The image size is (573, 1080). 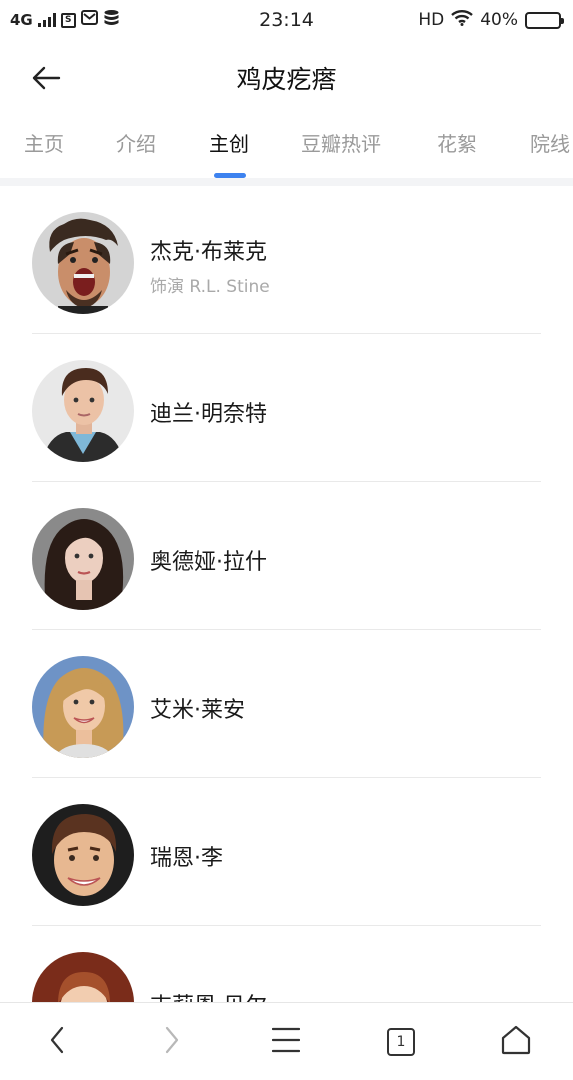 I want to click on tabs-icon: 1, so click(x=401, y=1042).